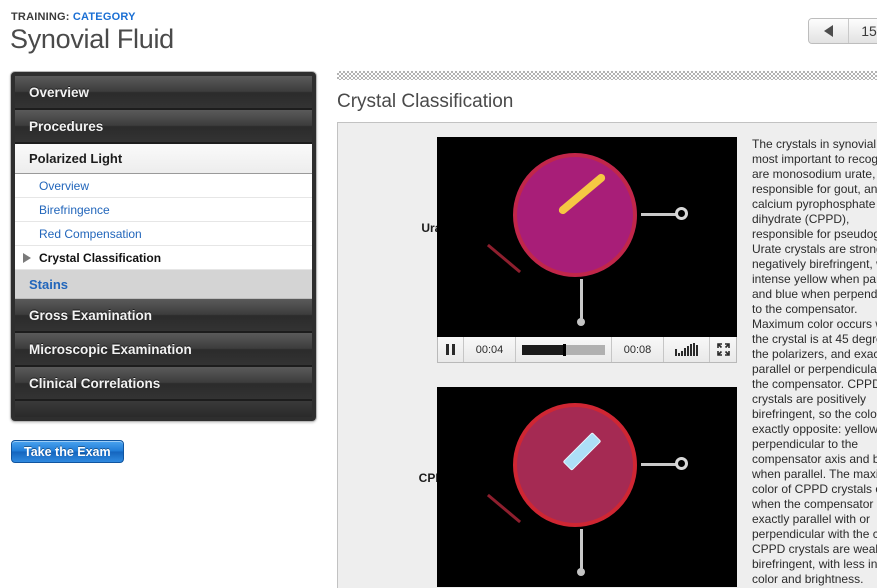  Describe the element at coordinates (27, 257) in the screenshot. I see `triangle-right-icon` at that location.